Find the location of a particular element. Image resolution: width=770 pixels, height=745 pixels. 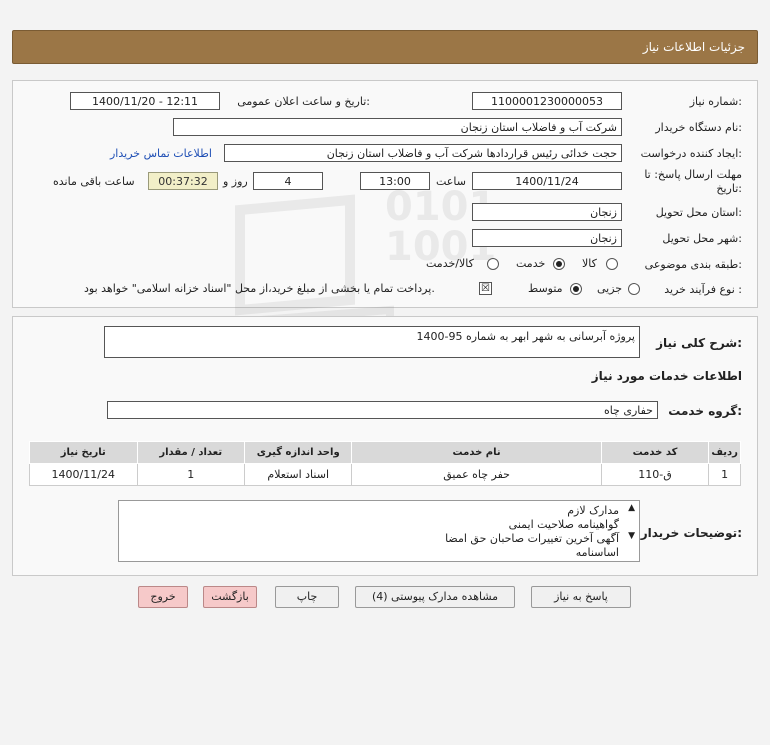

announce-label: تاریخ و ساعت اعلان عمومی: is located at coordinates (303, 101).